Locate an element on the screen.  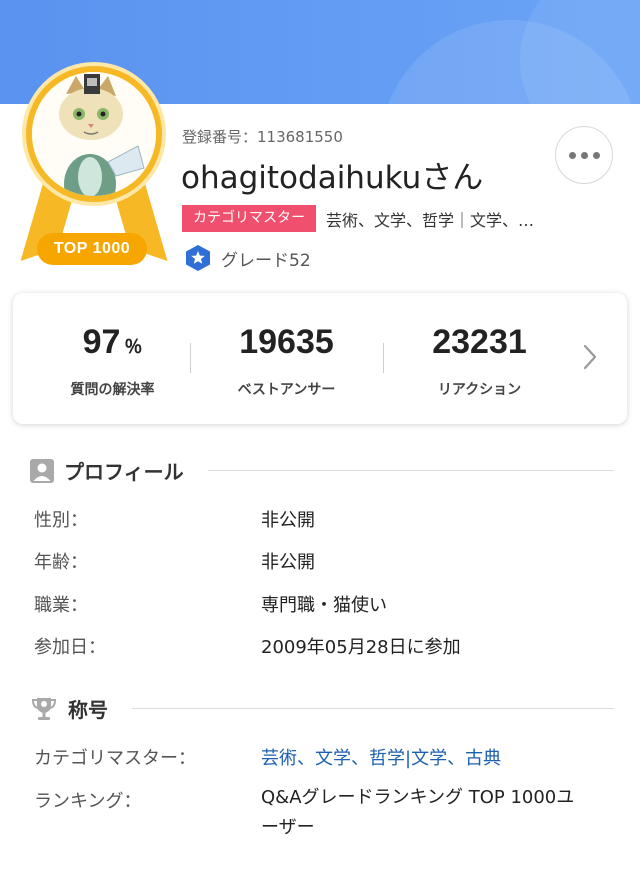
cat-scholar-avatar-icon is located at coordinates (94, 134).